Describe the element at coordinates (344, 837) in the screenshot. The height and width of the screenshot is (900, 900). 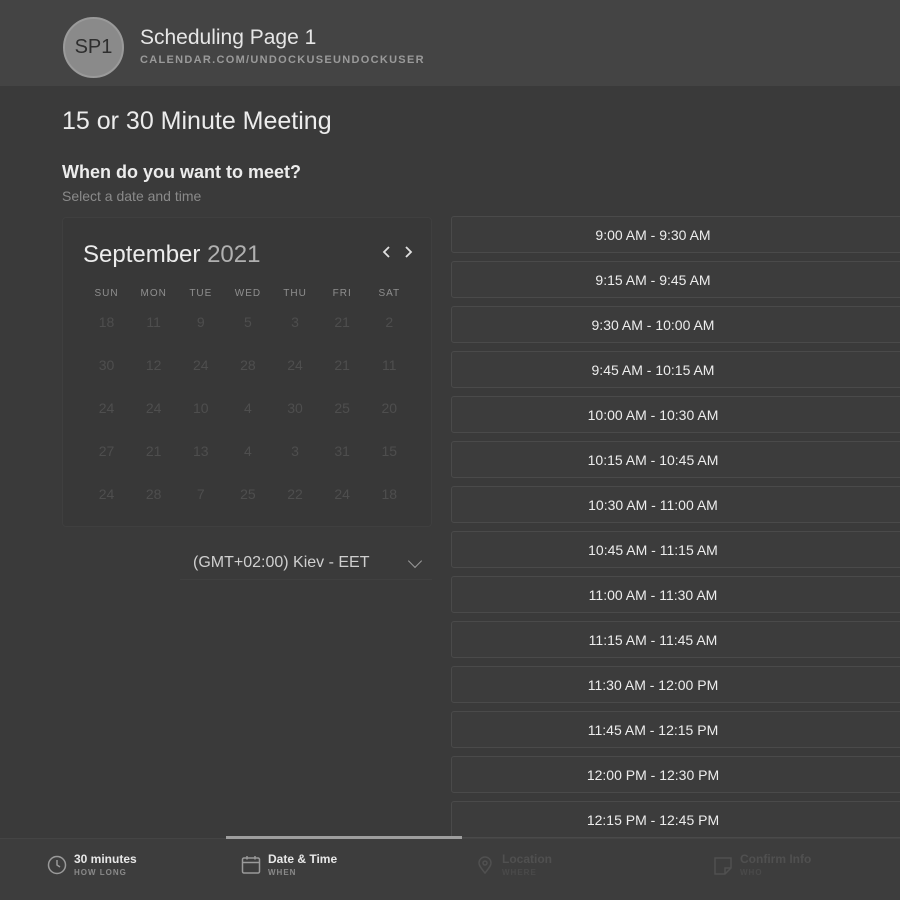
I see `active-step-indicator` at that location.